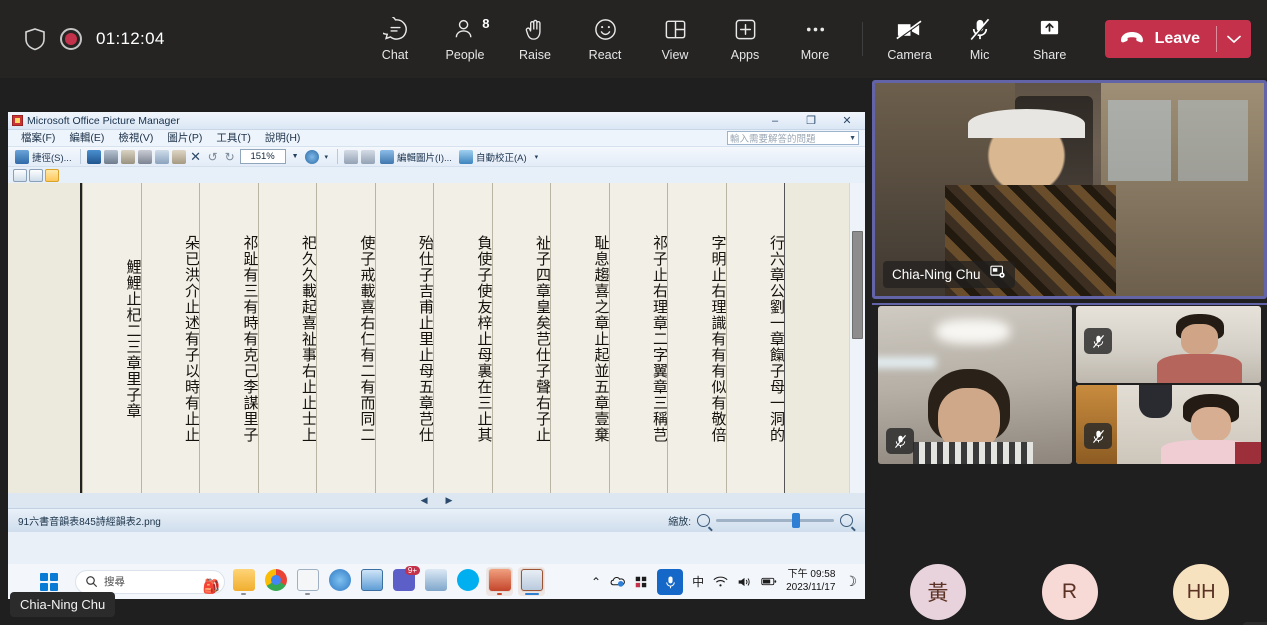 The height and width of the screenshot is (625, 1267). I want to click on notification-bell-icon: ☽, so click(850, 581).